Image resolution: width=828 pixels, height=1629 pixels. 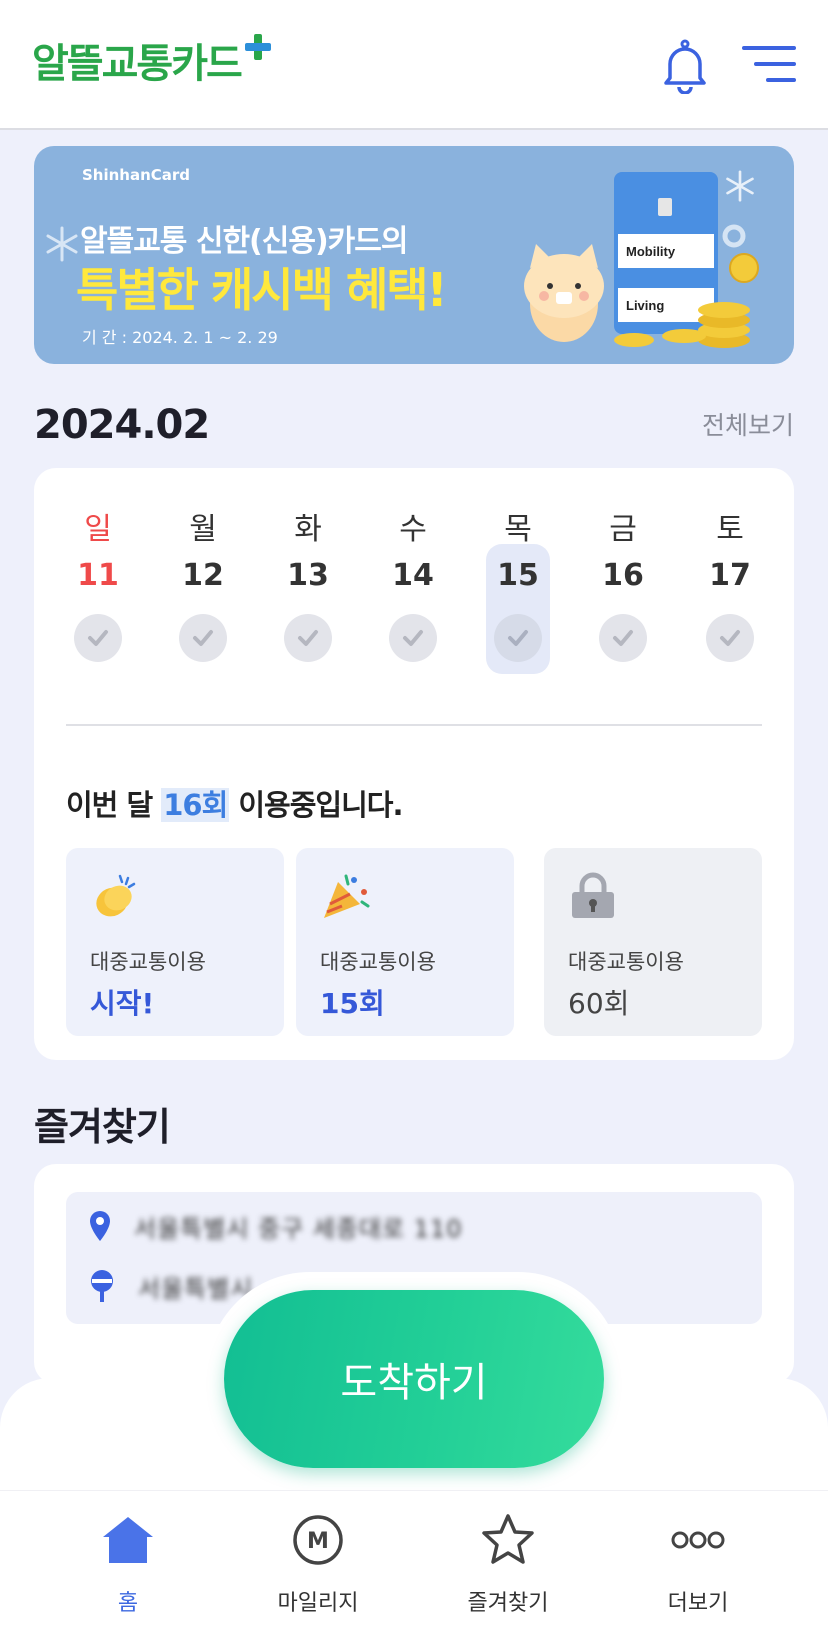 I want to click on badge-value: 60회, so click(x=599, y=1003).